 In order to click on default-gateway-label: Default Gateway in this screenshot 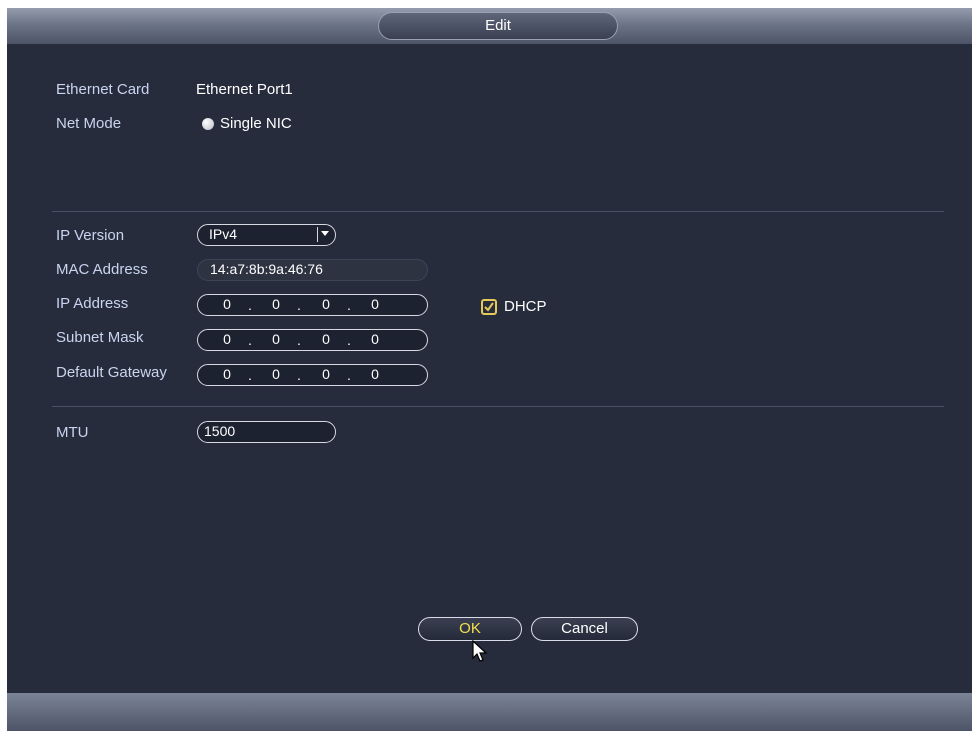, I will do `click(111, 372)`.